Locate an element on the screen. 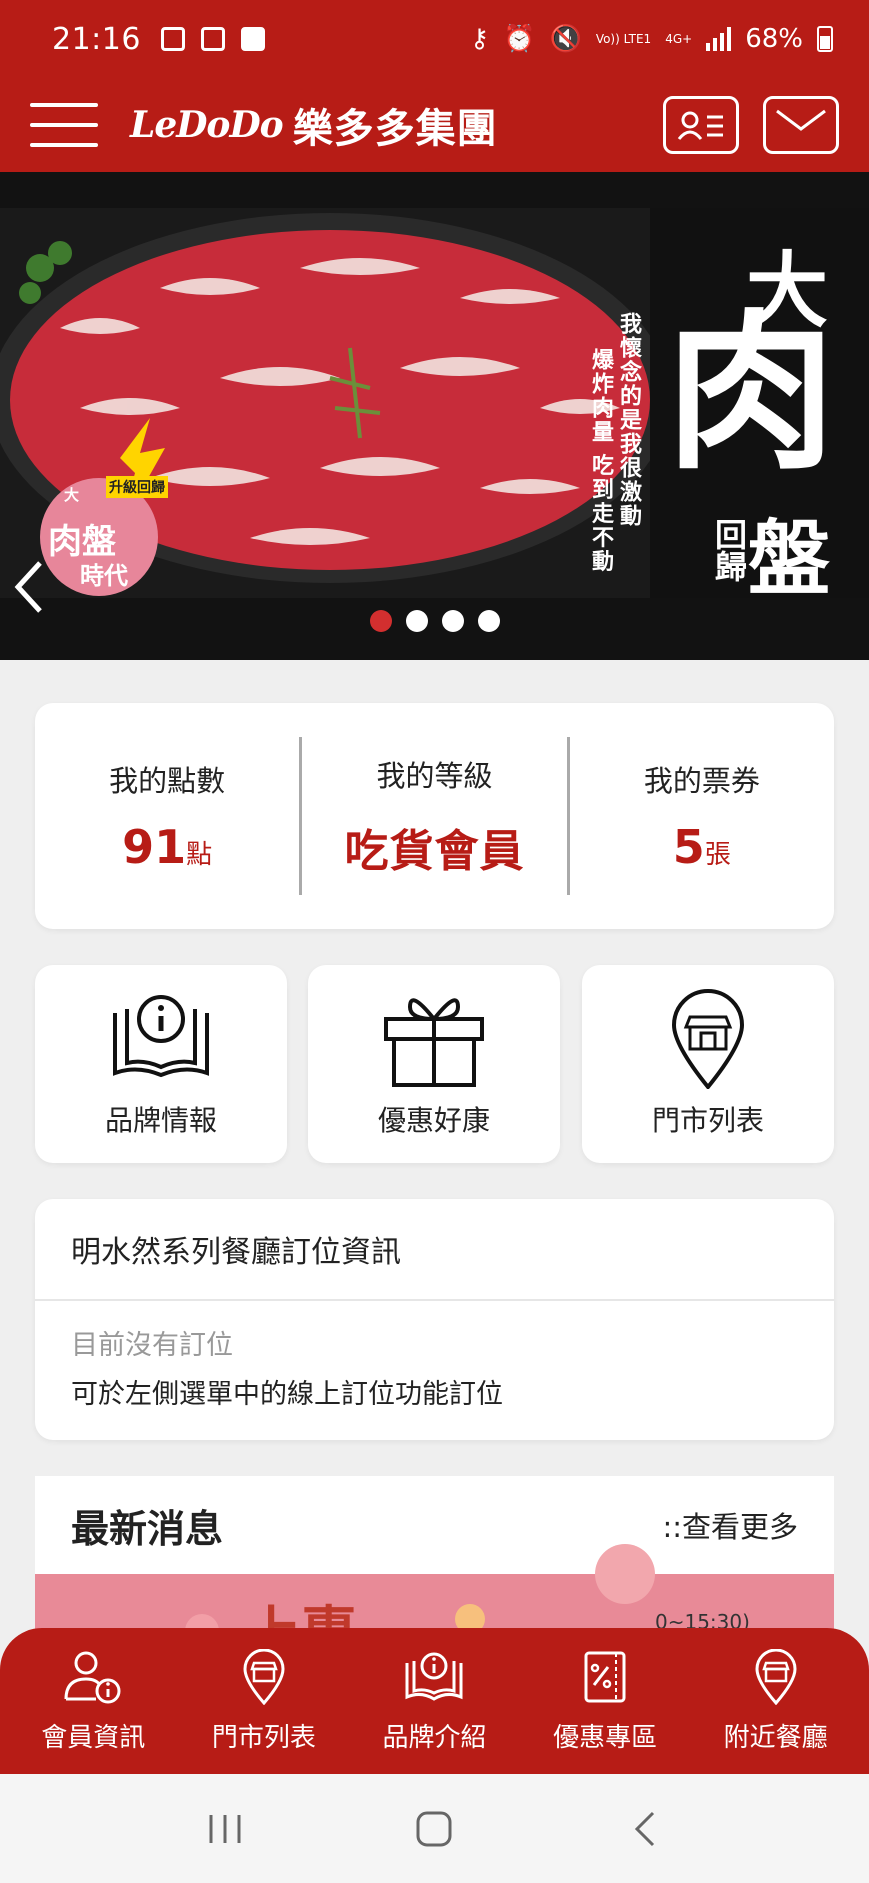  header-actions is located at coordinates (751, 125).